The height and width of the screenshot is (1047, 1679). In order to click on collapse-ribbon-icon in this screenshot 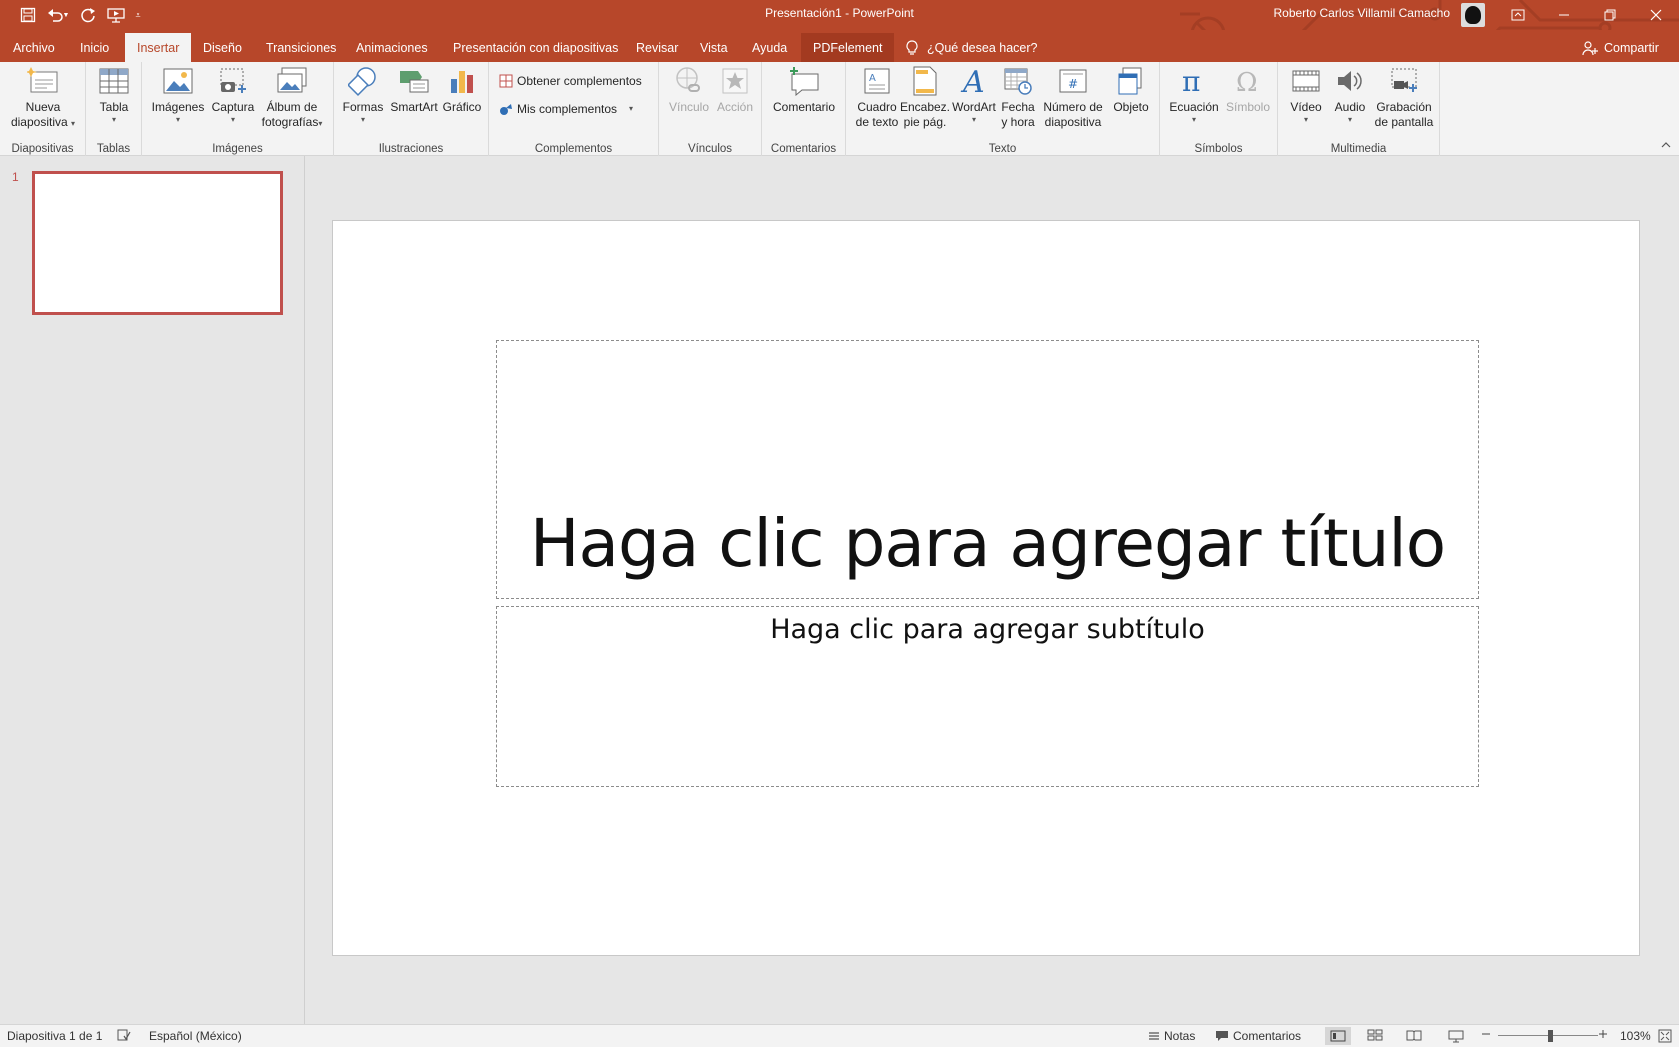, I will do `click(1666, 145)`.